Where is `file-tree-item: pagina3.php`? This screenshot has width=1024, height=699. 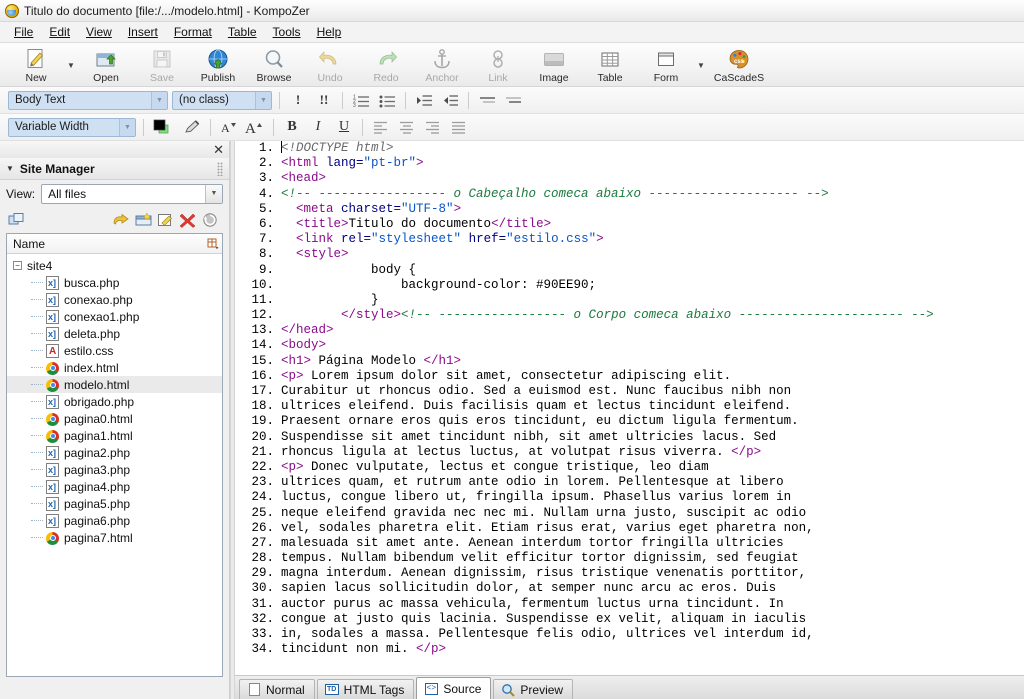
file-tree-item: pagina3.php is located at coordinates (114, 469).